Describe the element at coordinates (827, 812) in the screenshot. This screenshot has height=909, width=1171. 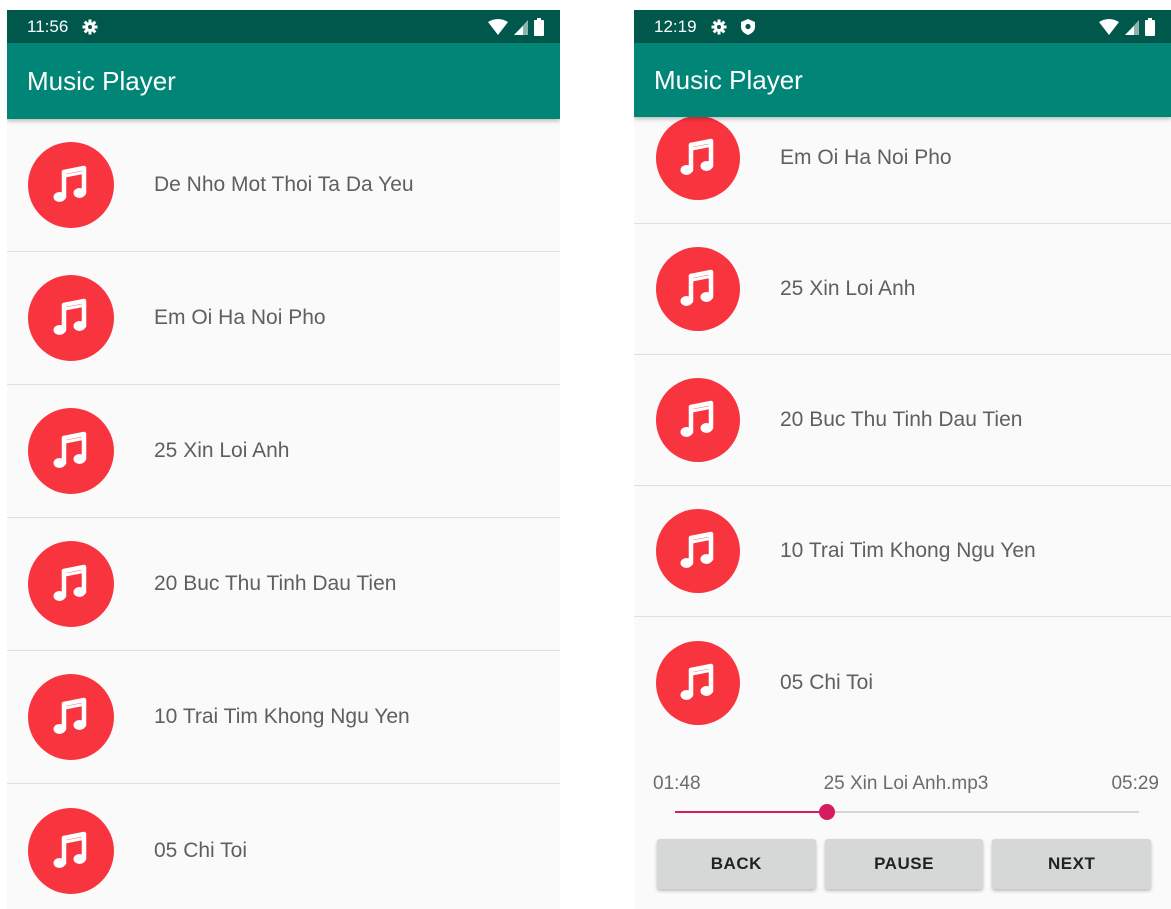
I see `seek-thumb` at that location.